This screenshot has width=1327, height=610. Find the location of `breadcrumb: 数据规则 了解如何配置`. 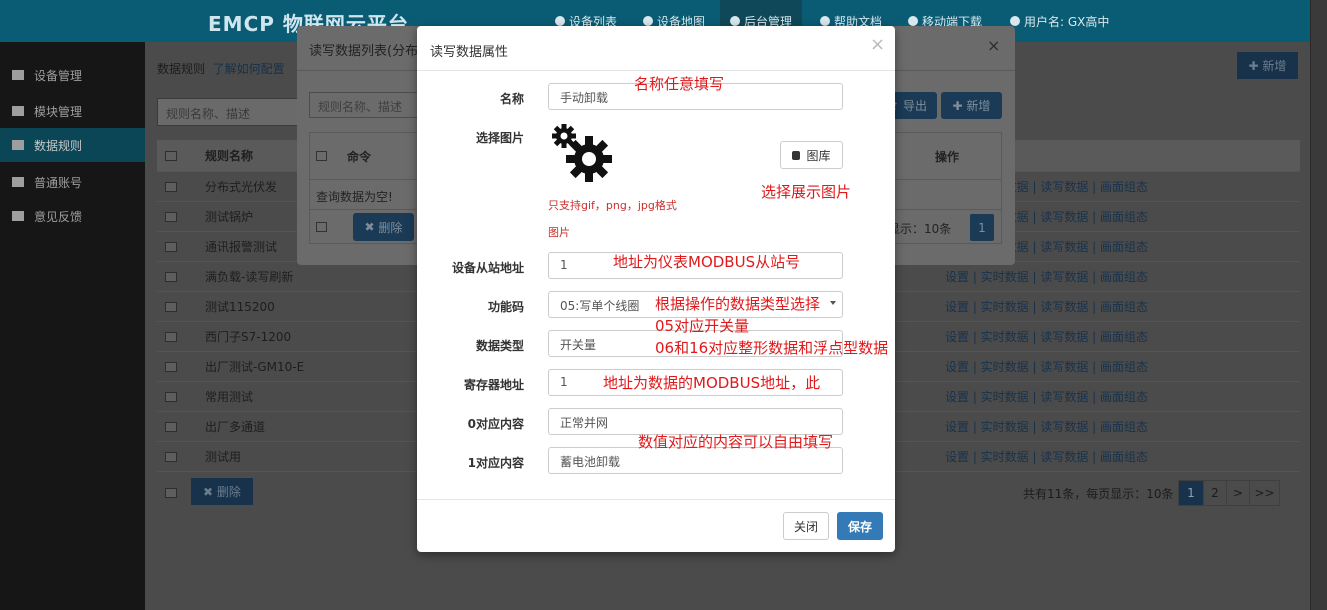

breadcrumb: 数据规则 了解如何配置 is located at coordinates (221, 68).